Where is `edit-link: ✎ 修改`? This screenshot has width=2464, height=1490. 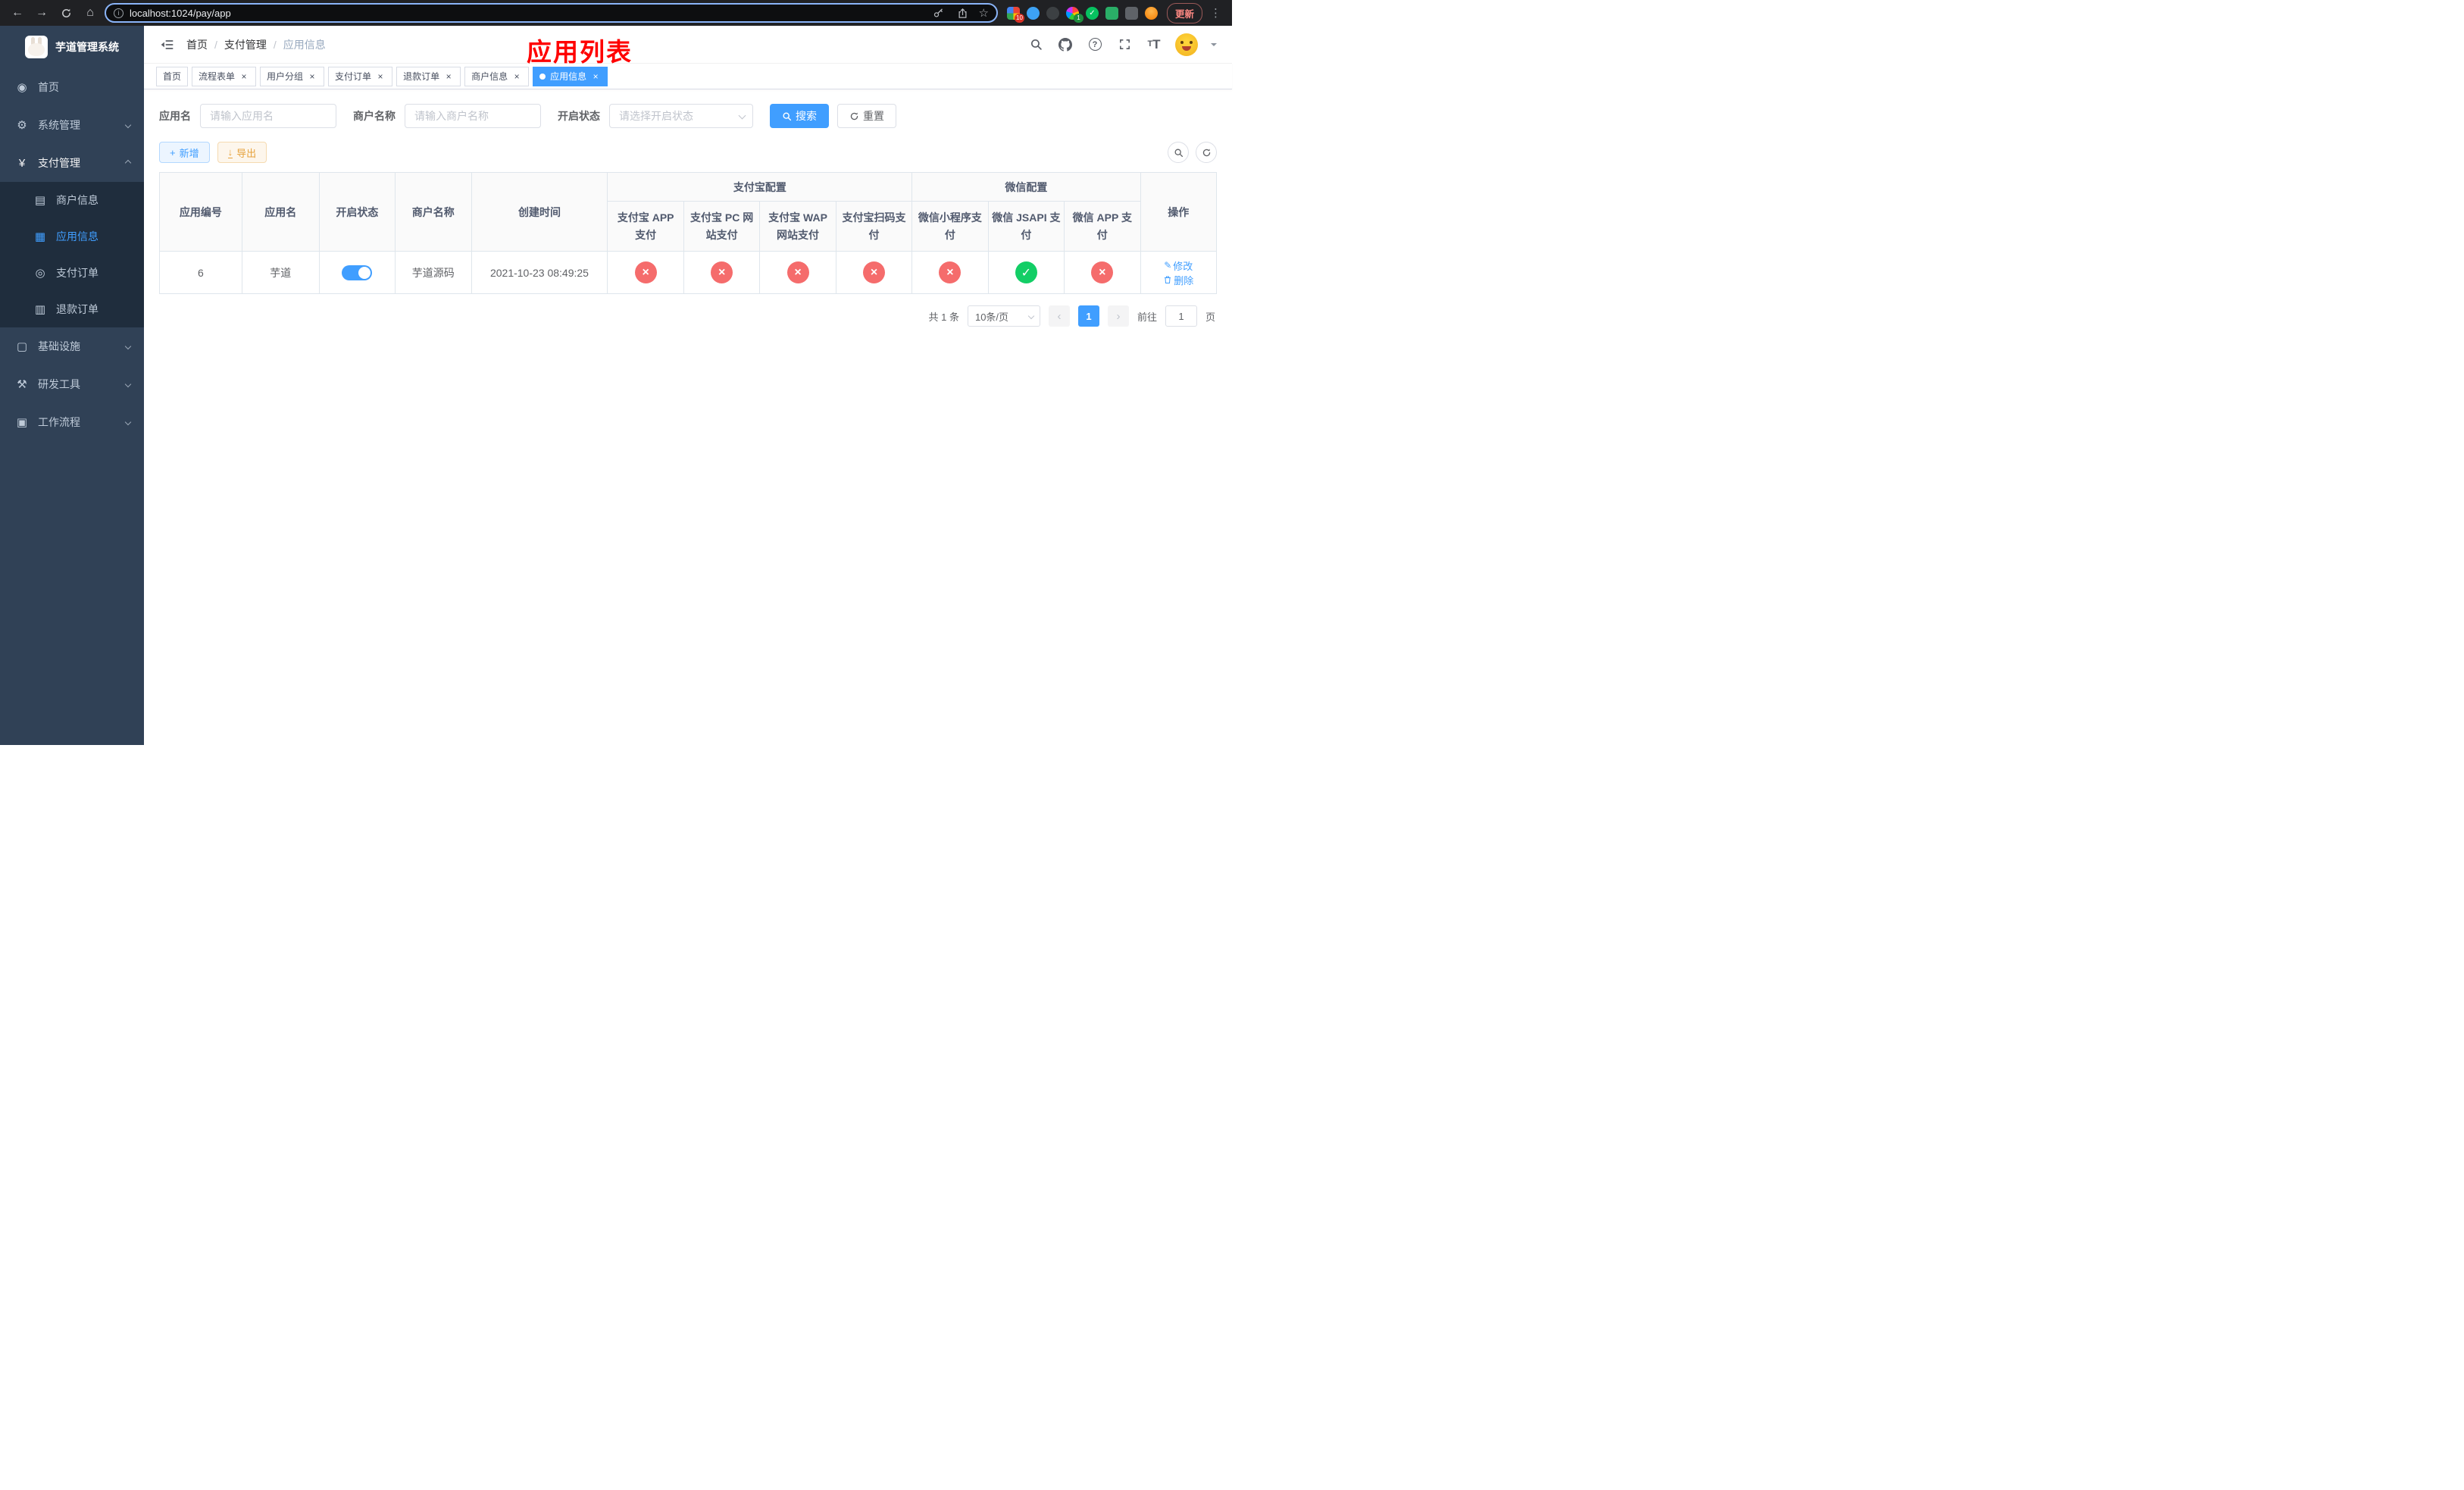
edit-link: ✎ 修改 is located at coordinates (1178, 265).